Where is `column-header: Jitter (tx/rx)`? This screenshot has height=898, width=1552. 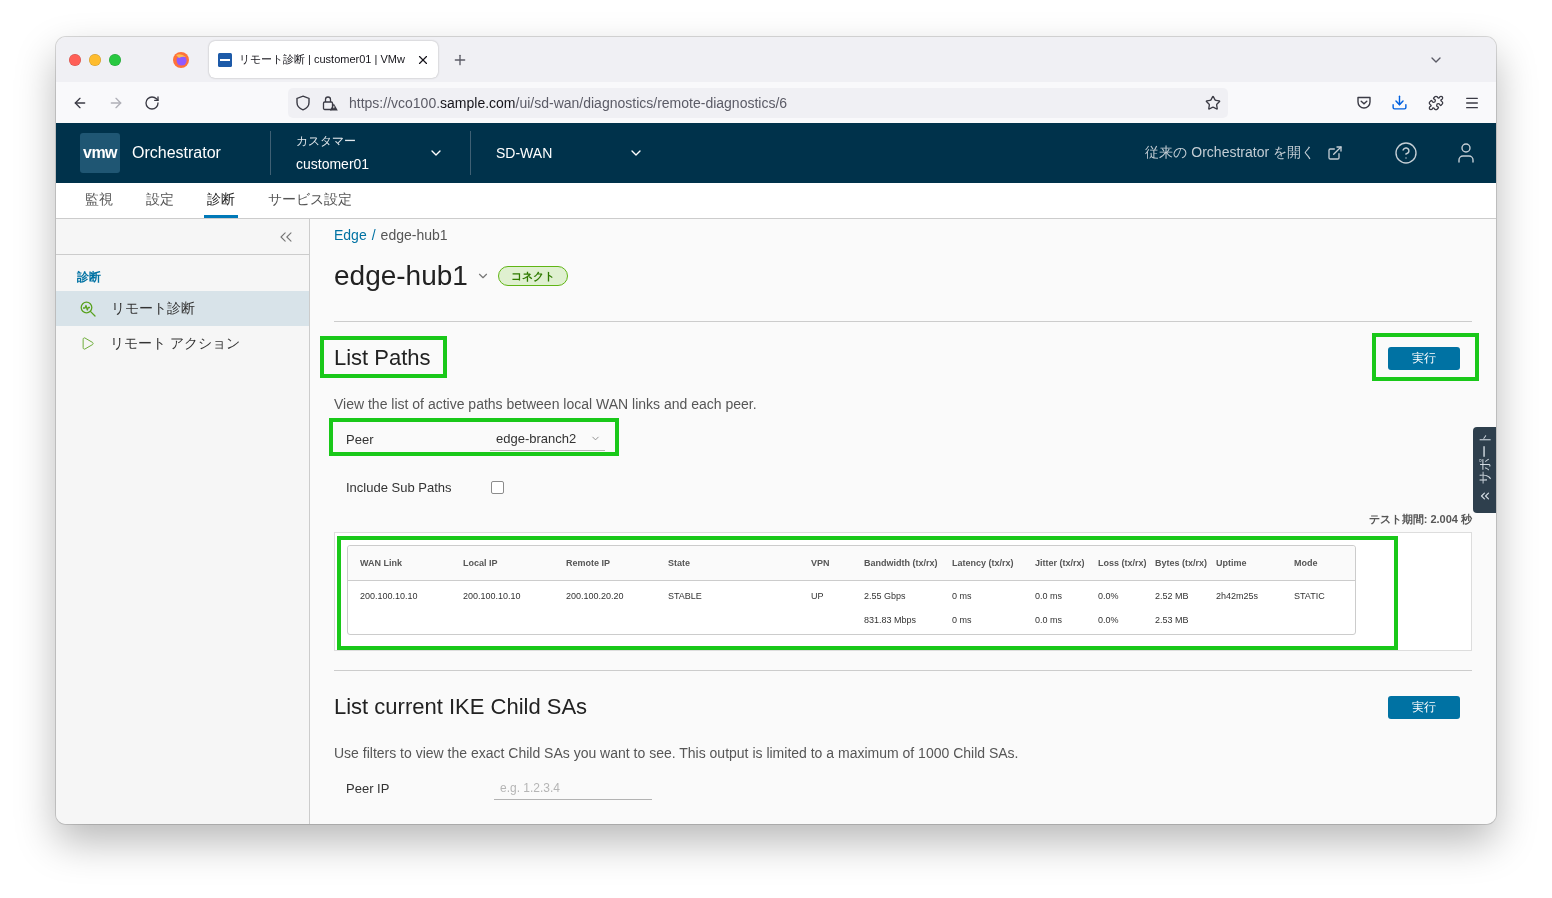
column-header: Jitter (tx/rx) is located at coordinates (1060, 563).